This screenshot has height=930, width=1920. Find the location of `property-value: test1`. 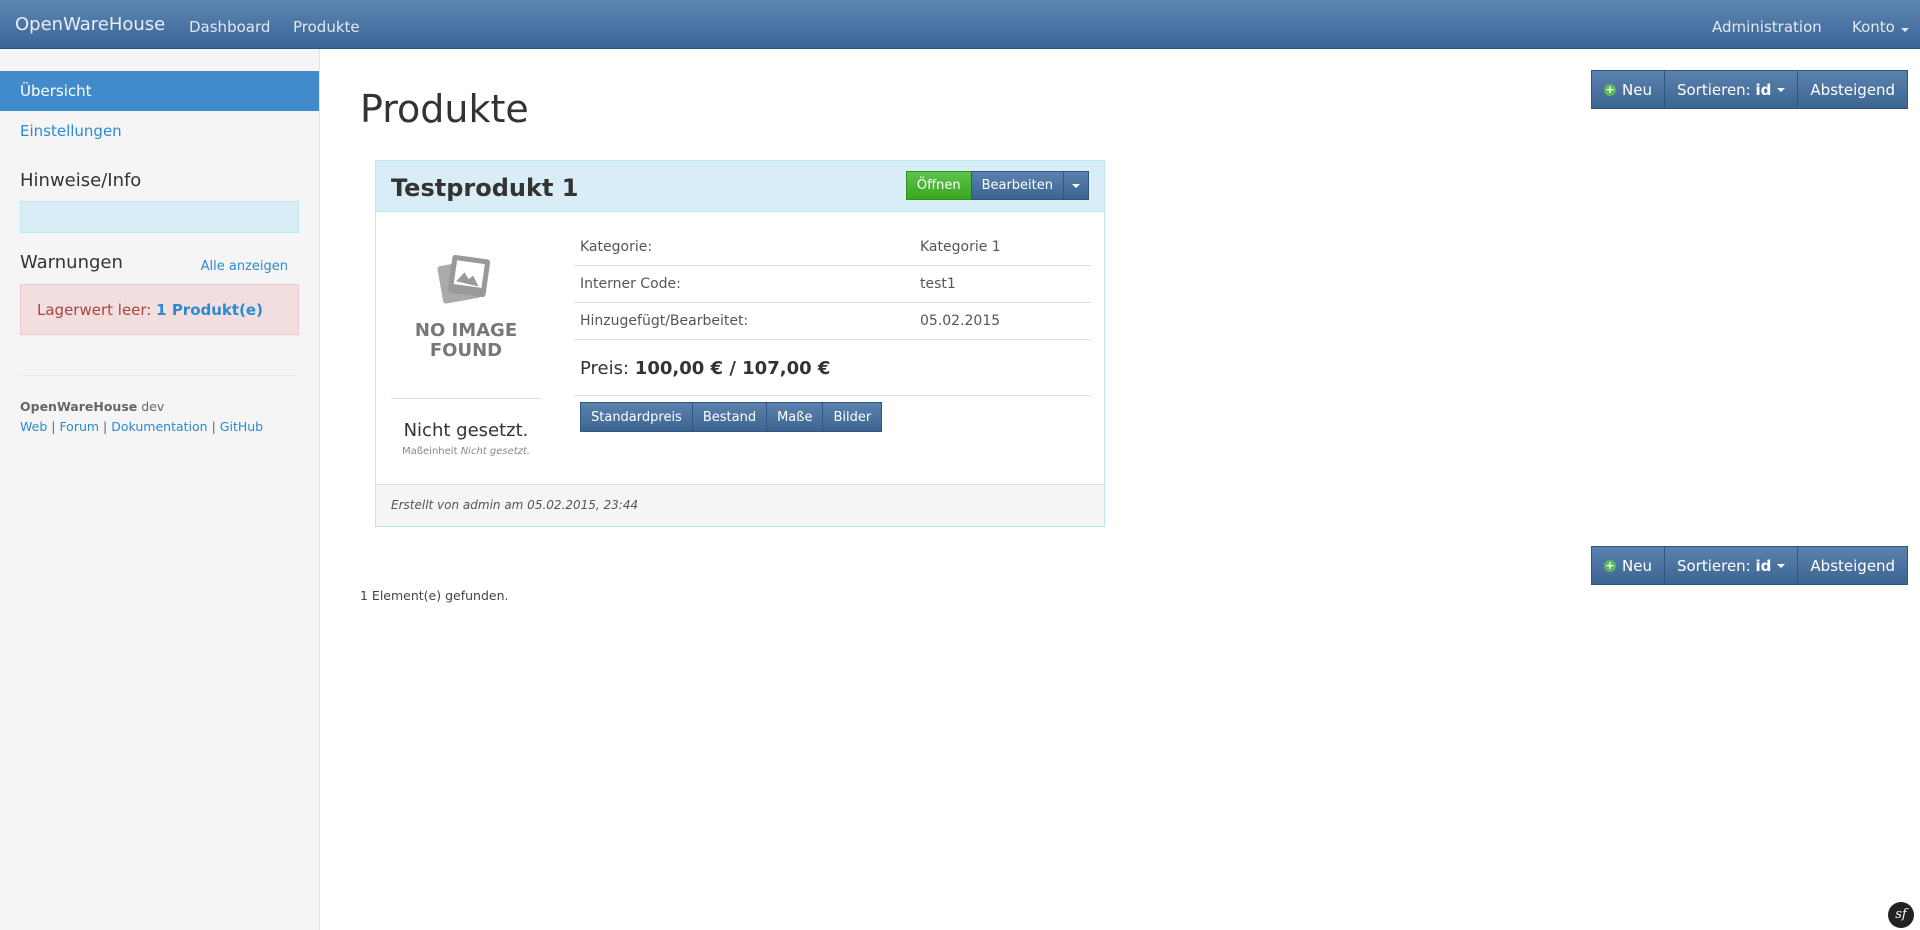

property-value: test1 is located at coordinates (938, 284).